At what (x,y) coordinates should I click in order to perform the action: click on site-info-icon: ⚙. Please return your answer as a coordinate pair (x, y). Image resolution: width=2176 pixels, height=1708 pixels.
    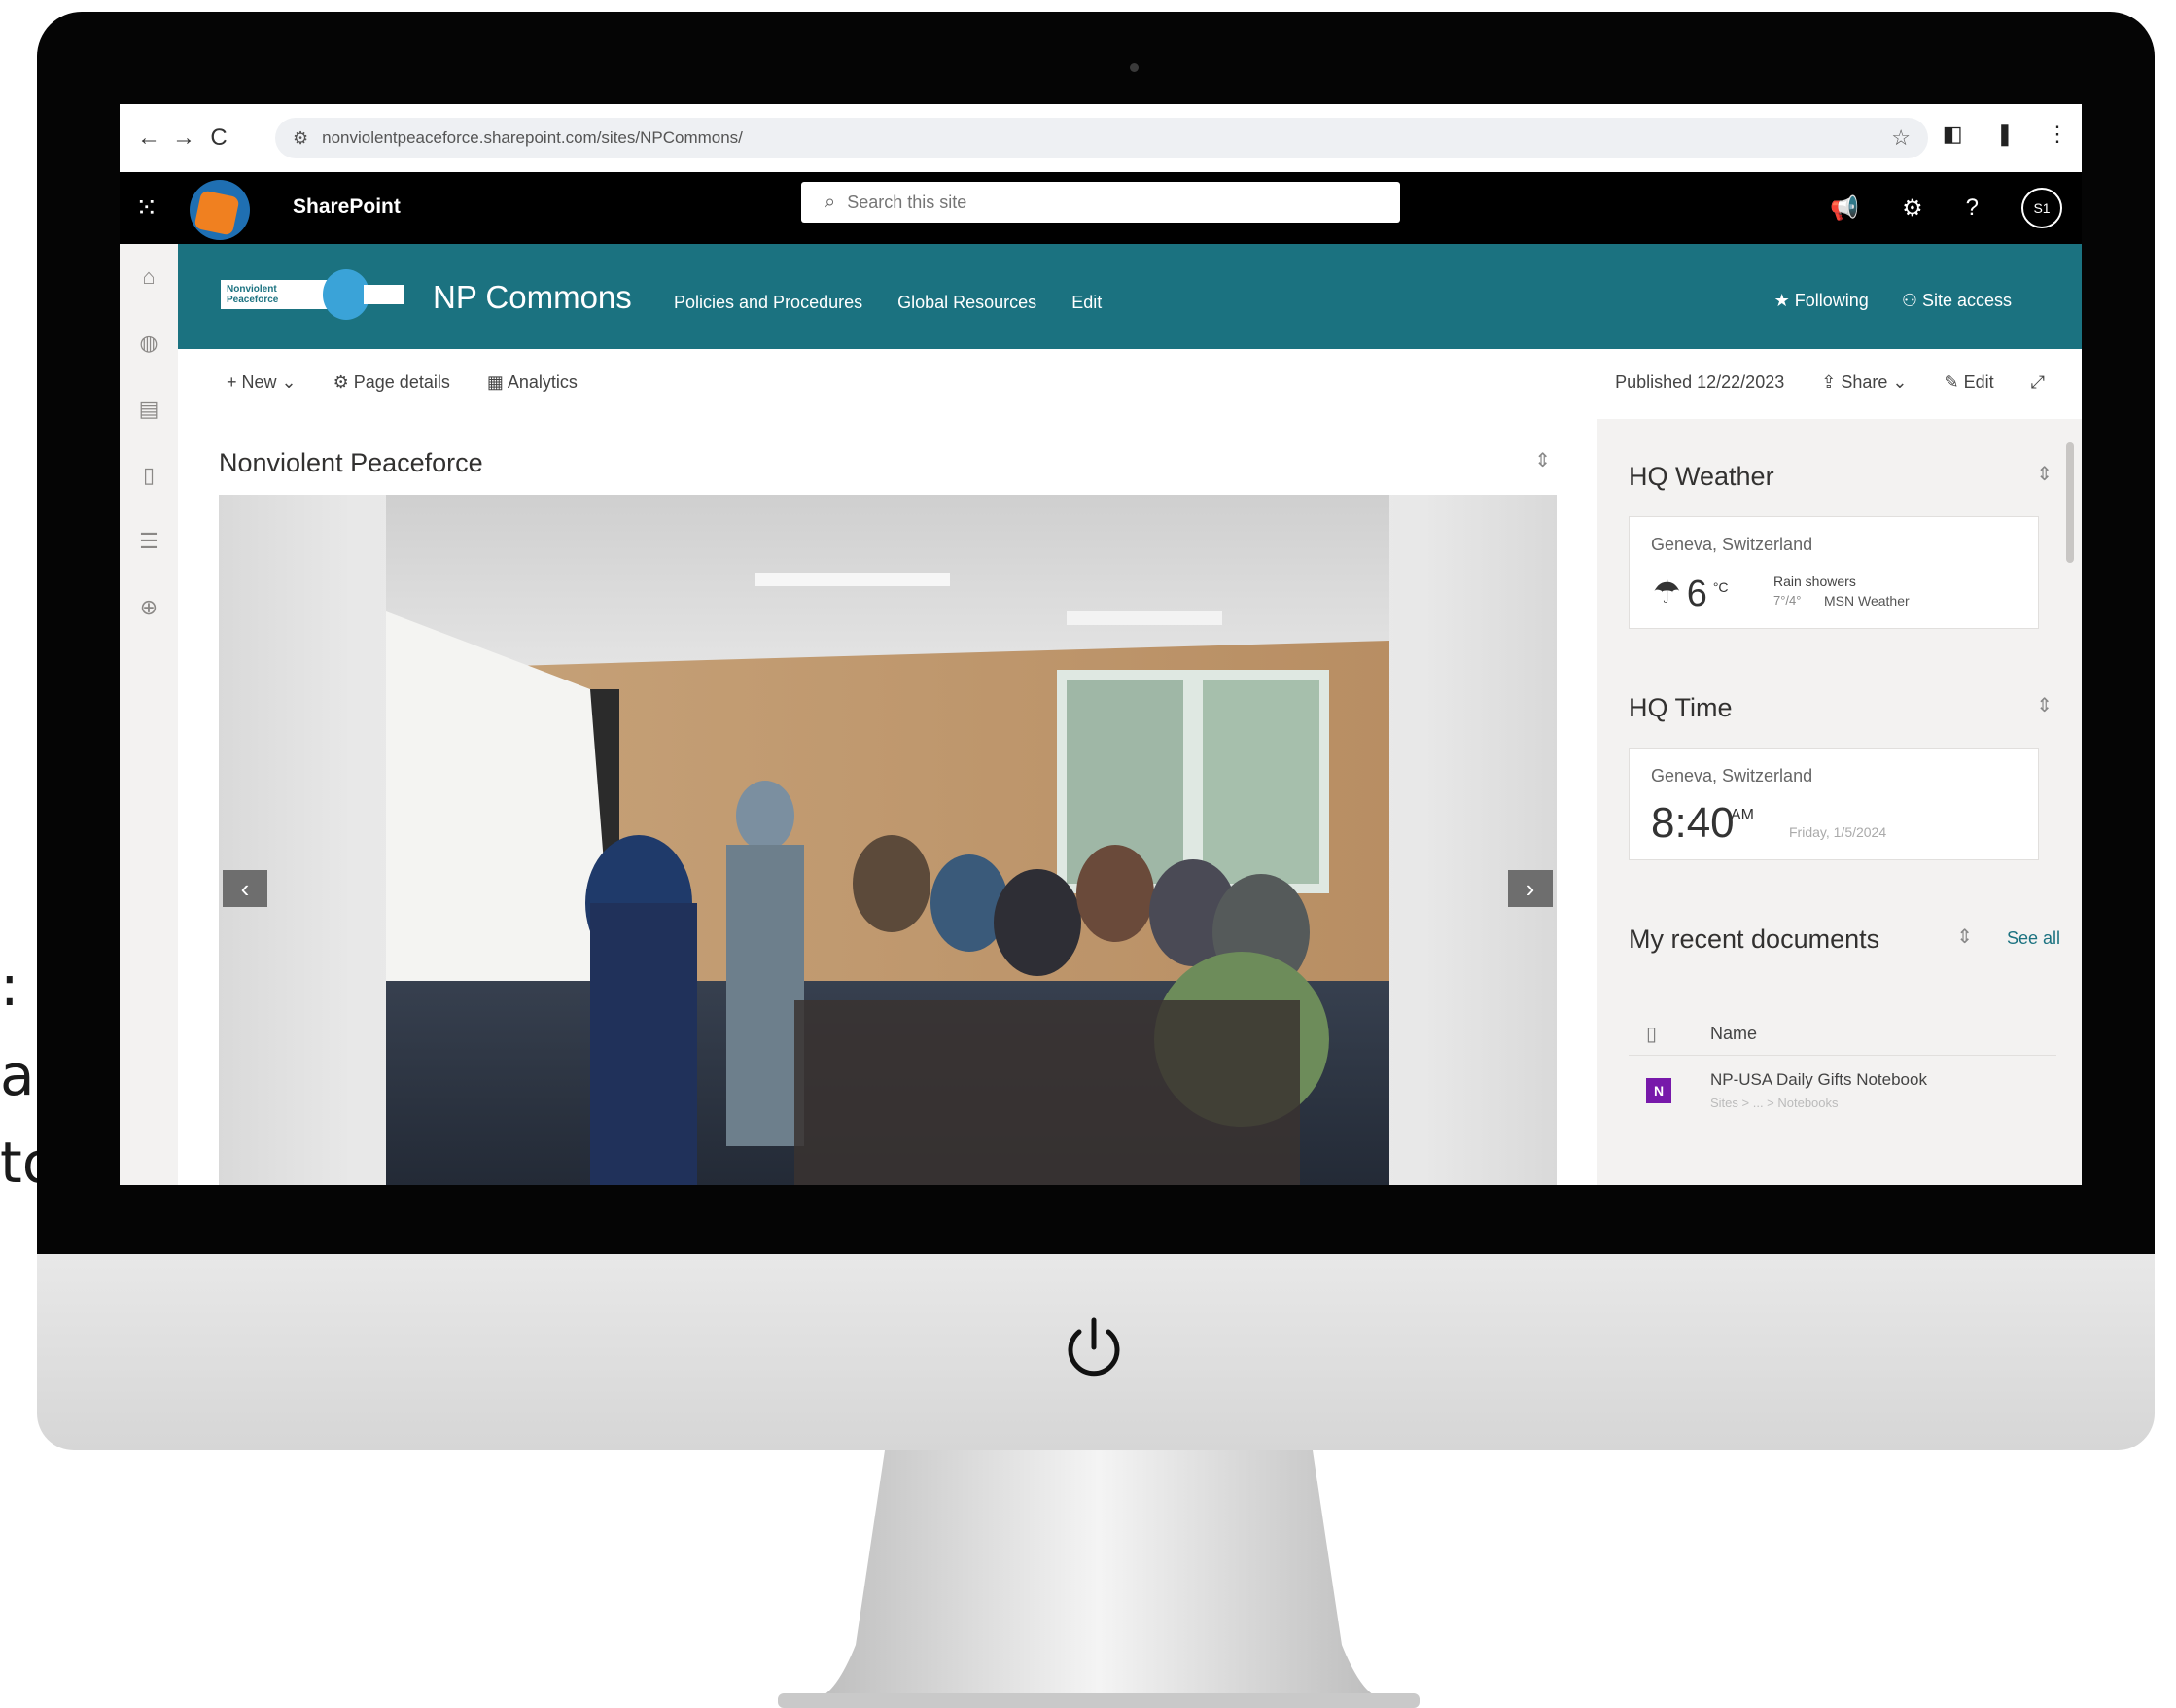
    Looking at the image, I should click on (300, 138).